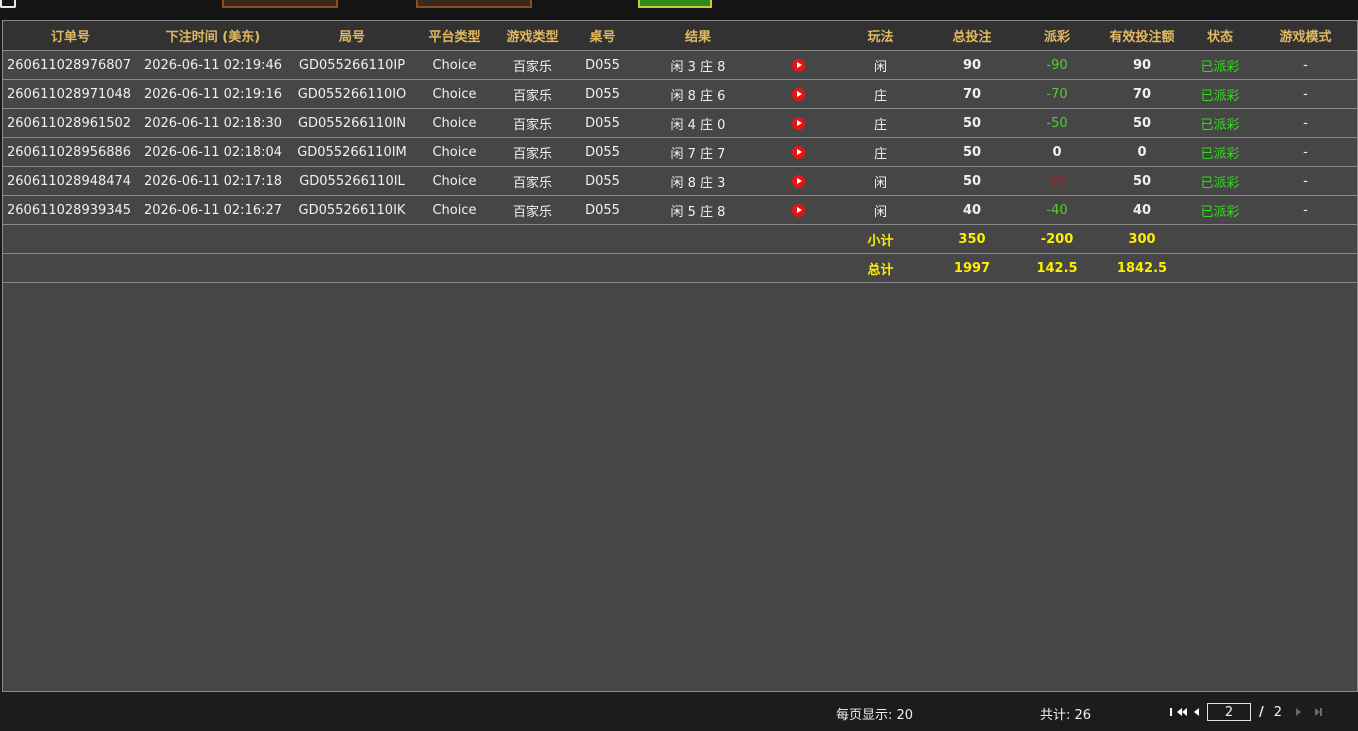 The image size is (1358, 731). What do you see at coordinates (213, 123) in the screenshot?
I see `bet-time: 2026-06-11 02:18:30` at bounding box center [213, 123].